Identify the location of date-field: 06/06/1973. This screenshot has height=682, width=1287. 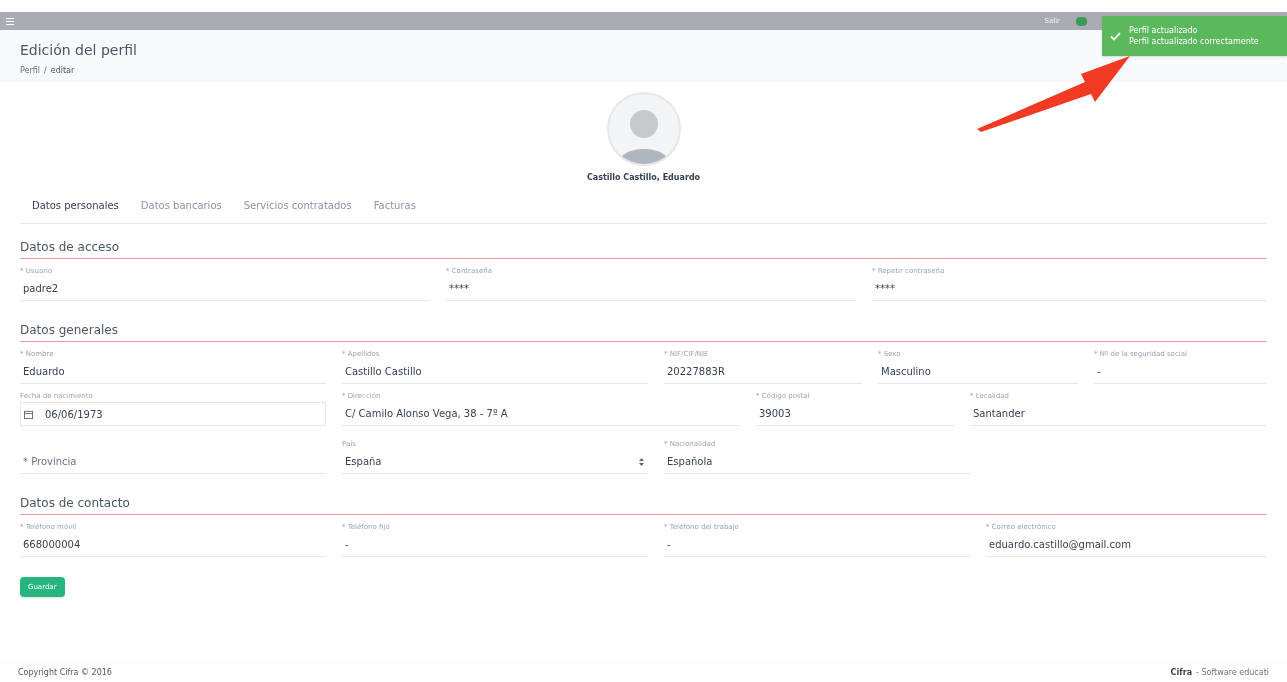
(173, 414).